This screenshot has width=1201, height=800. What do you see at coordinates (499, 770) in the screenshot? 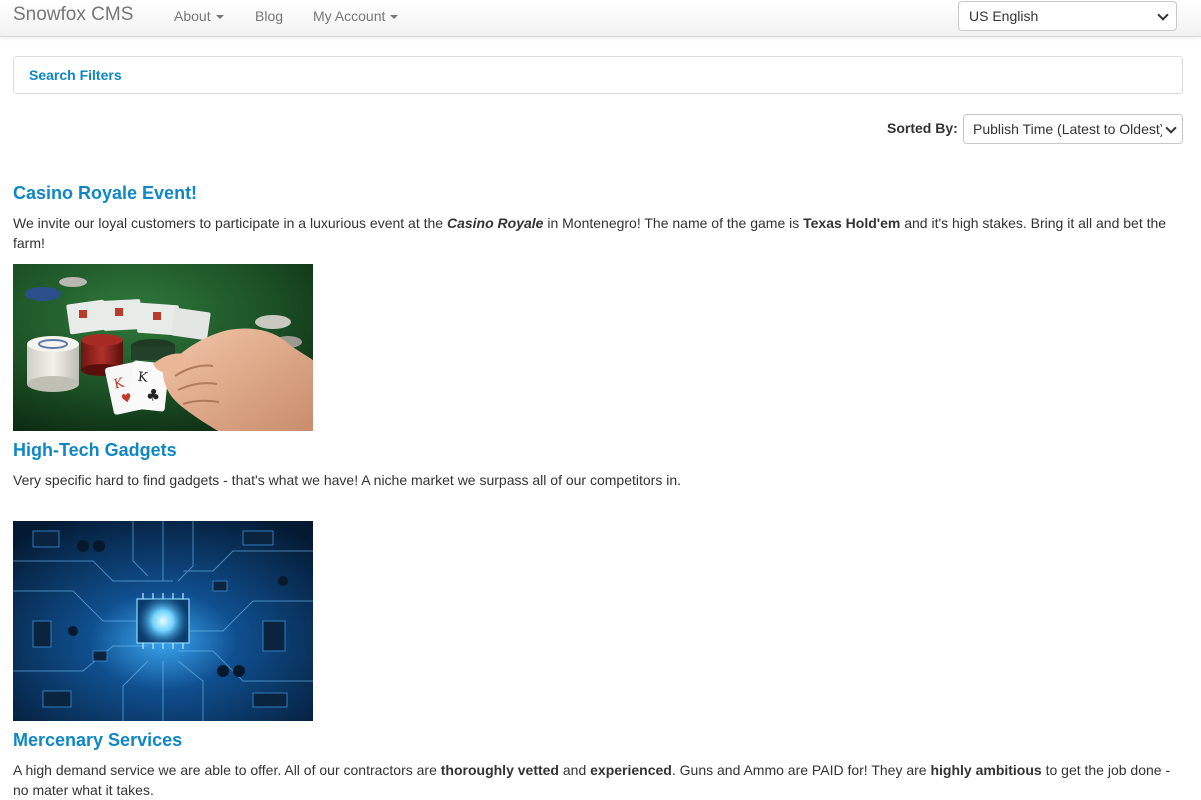
I see `post-text-bold: thoroughly vetted` at bounding box center [499, 770].